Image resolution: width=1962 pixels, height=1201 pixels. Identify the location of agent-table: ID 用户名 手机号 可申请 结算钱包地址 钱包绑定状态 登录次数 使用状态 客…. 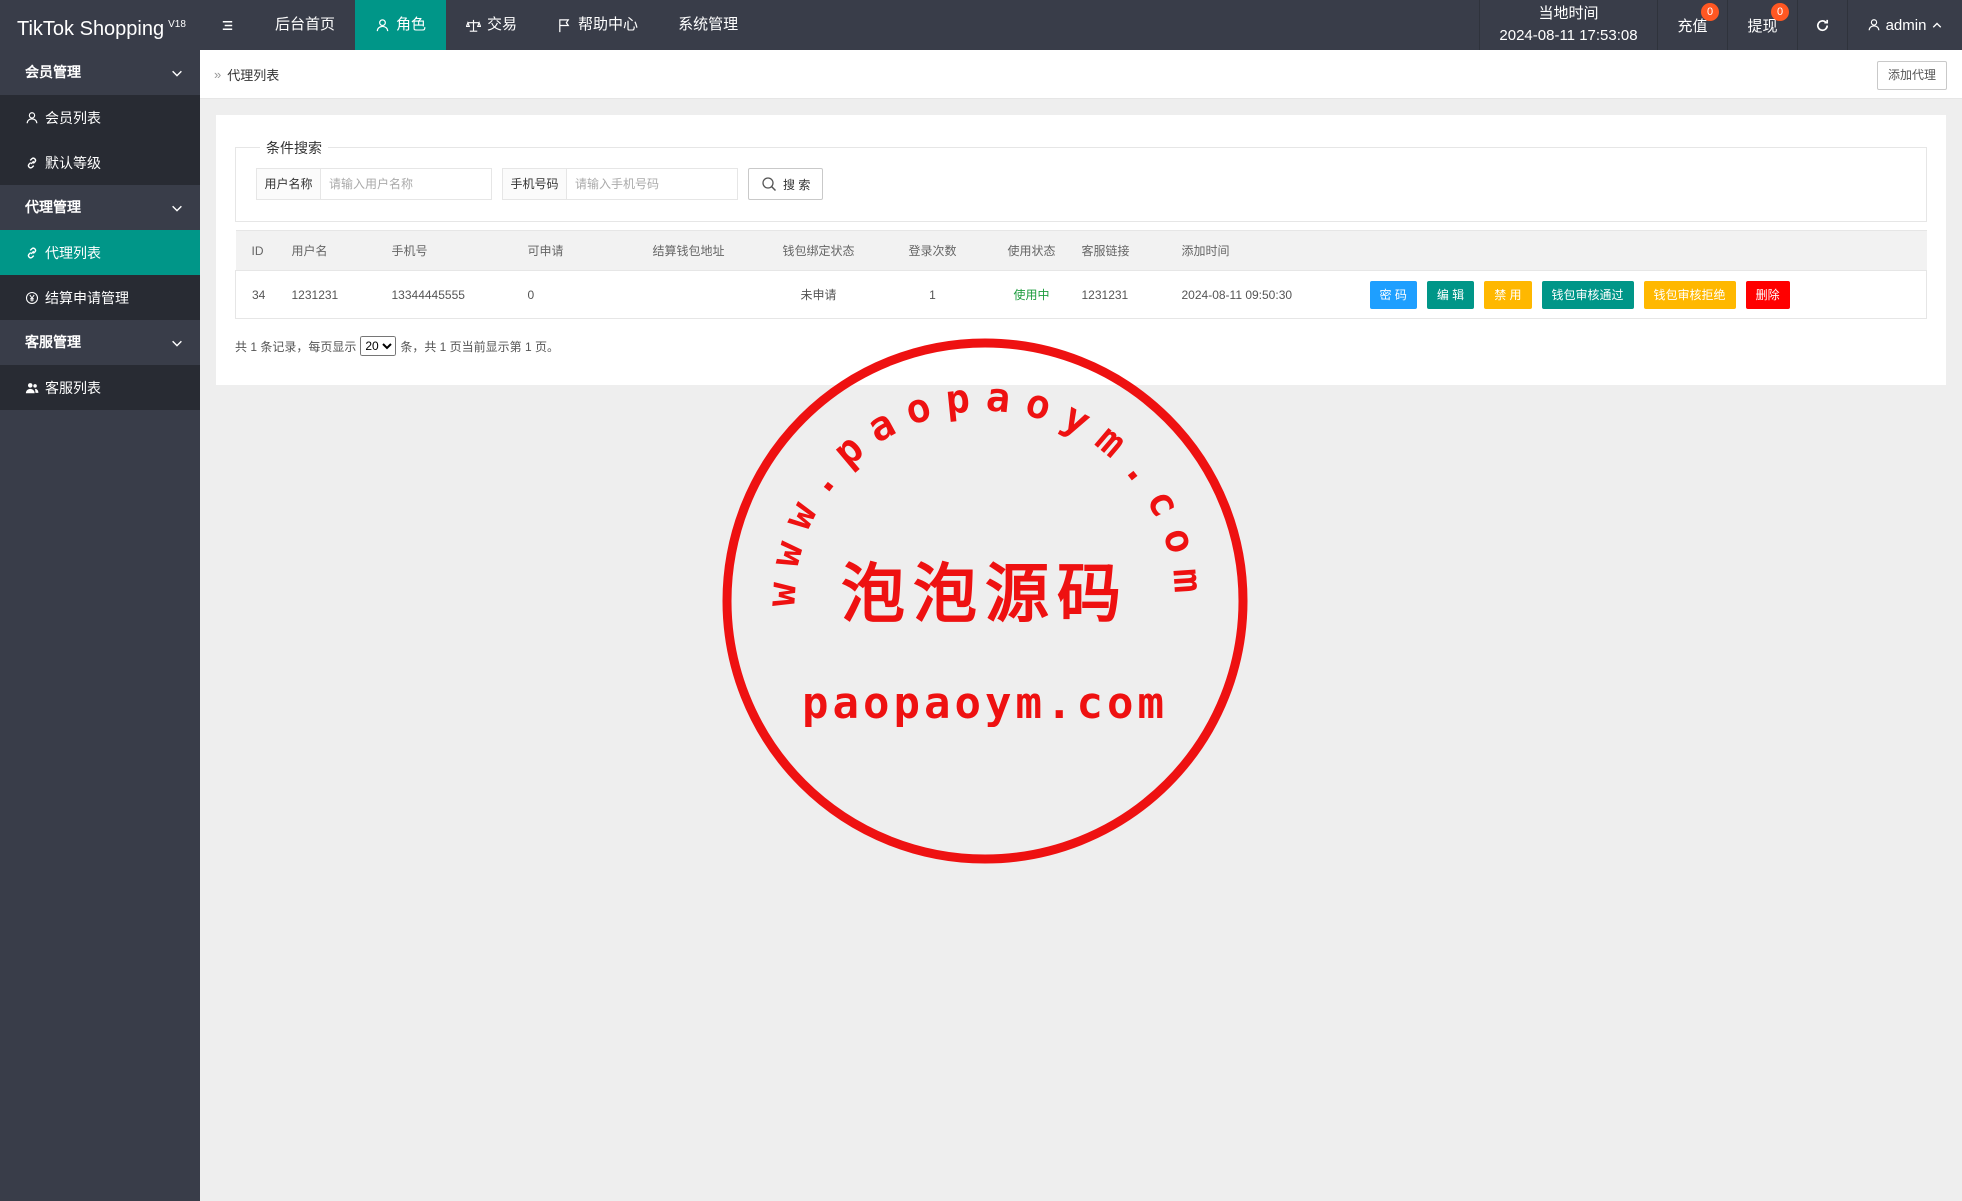
(1081, 274).